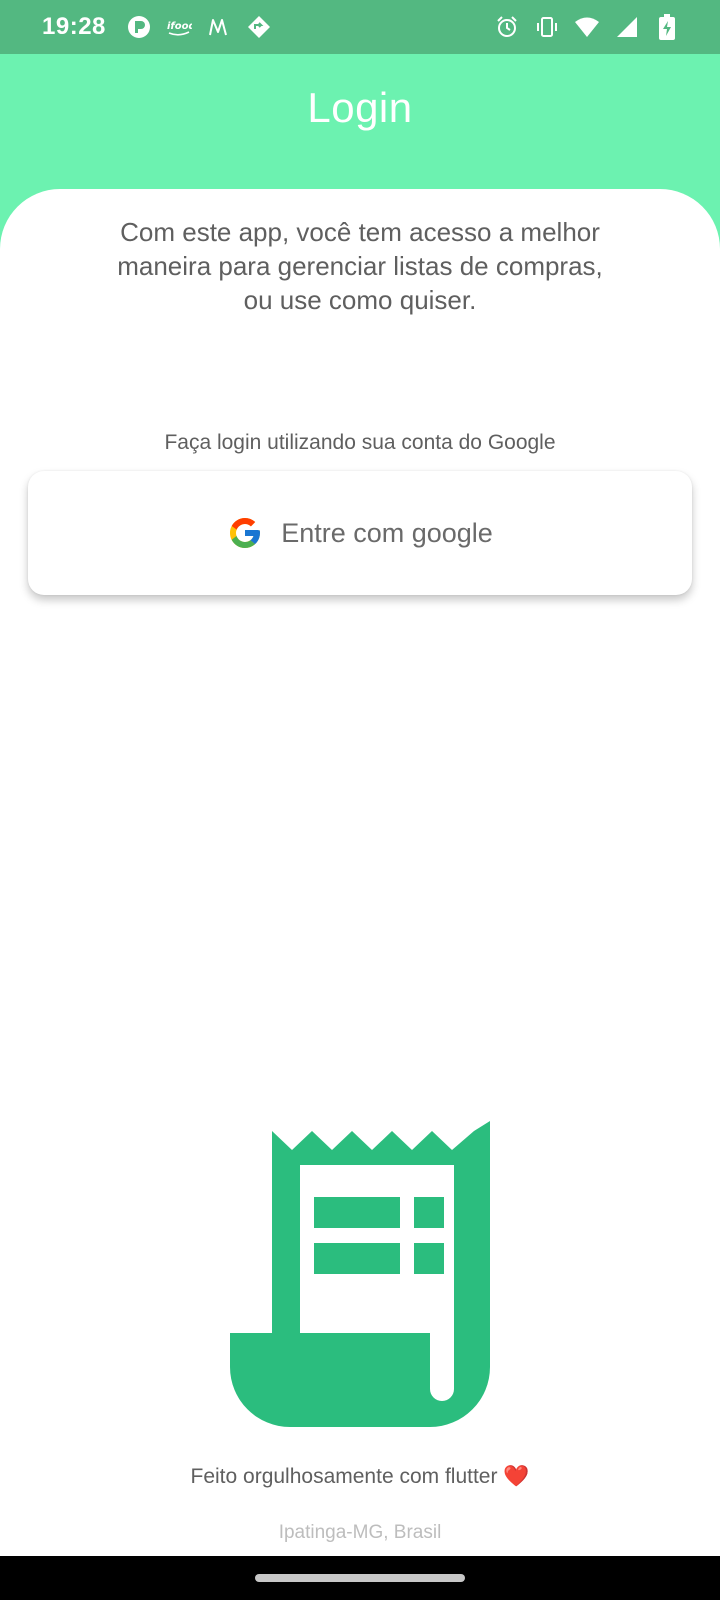 This screenshot has height=1600, width=720. I want to click on app-bar: Login, so click(360, 122).